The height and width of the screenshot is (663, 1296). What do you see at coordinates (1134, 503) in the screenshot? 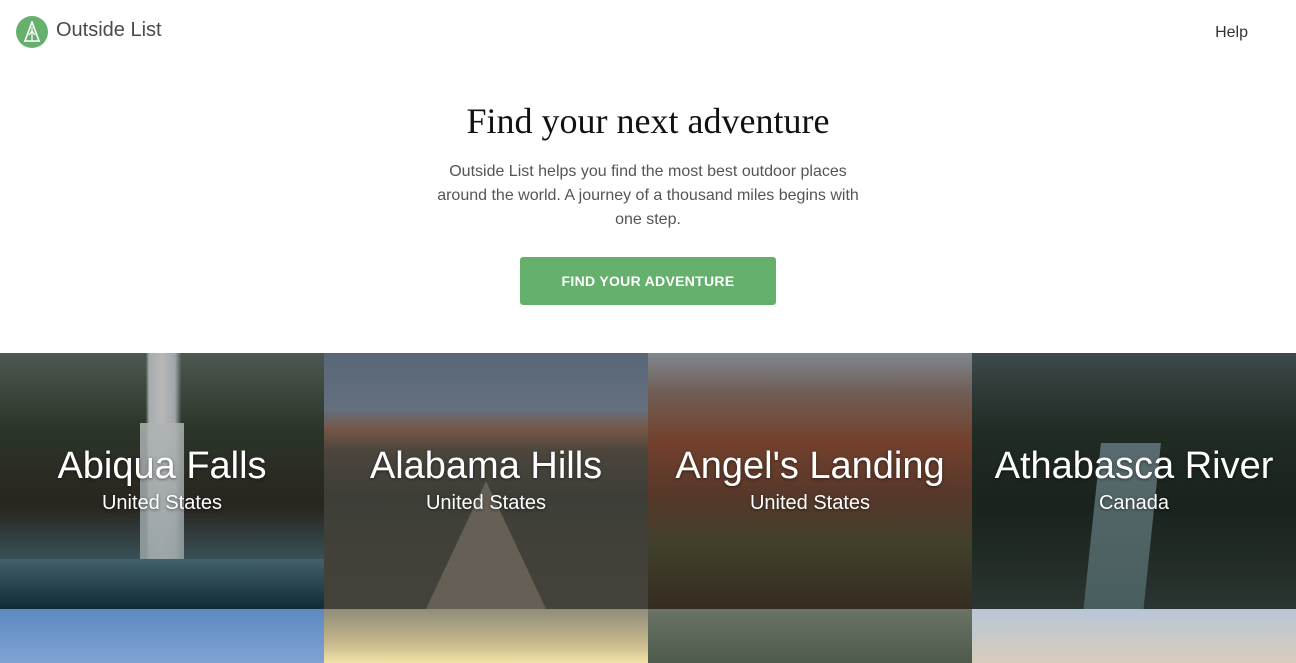
I see `place-country: Canada` at bounding box center [1134, 503].